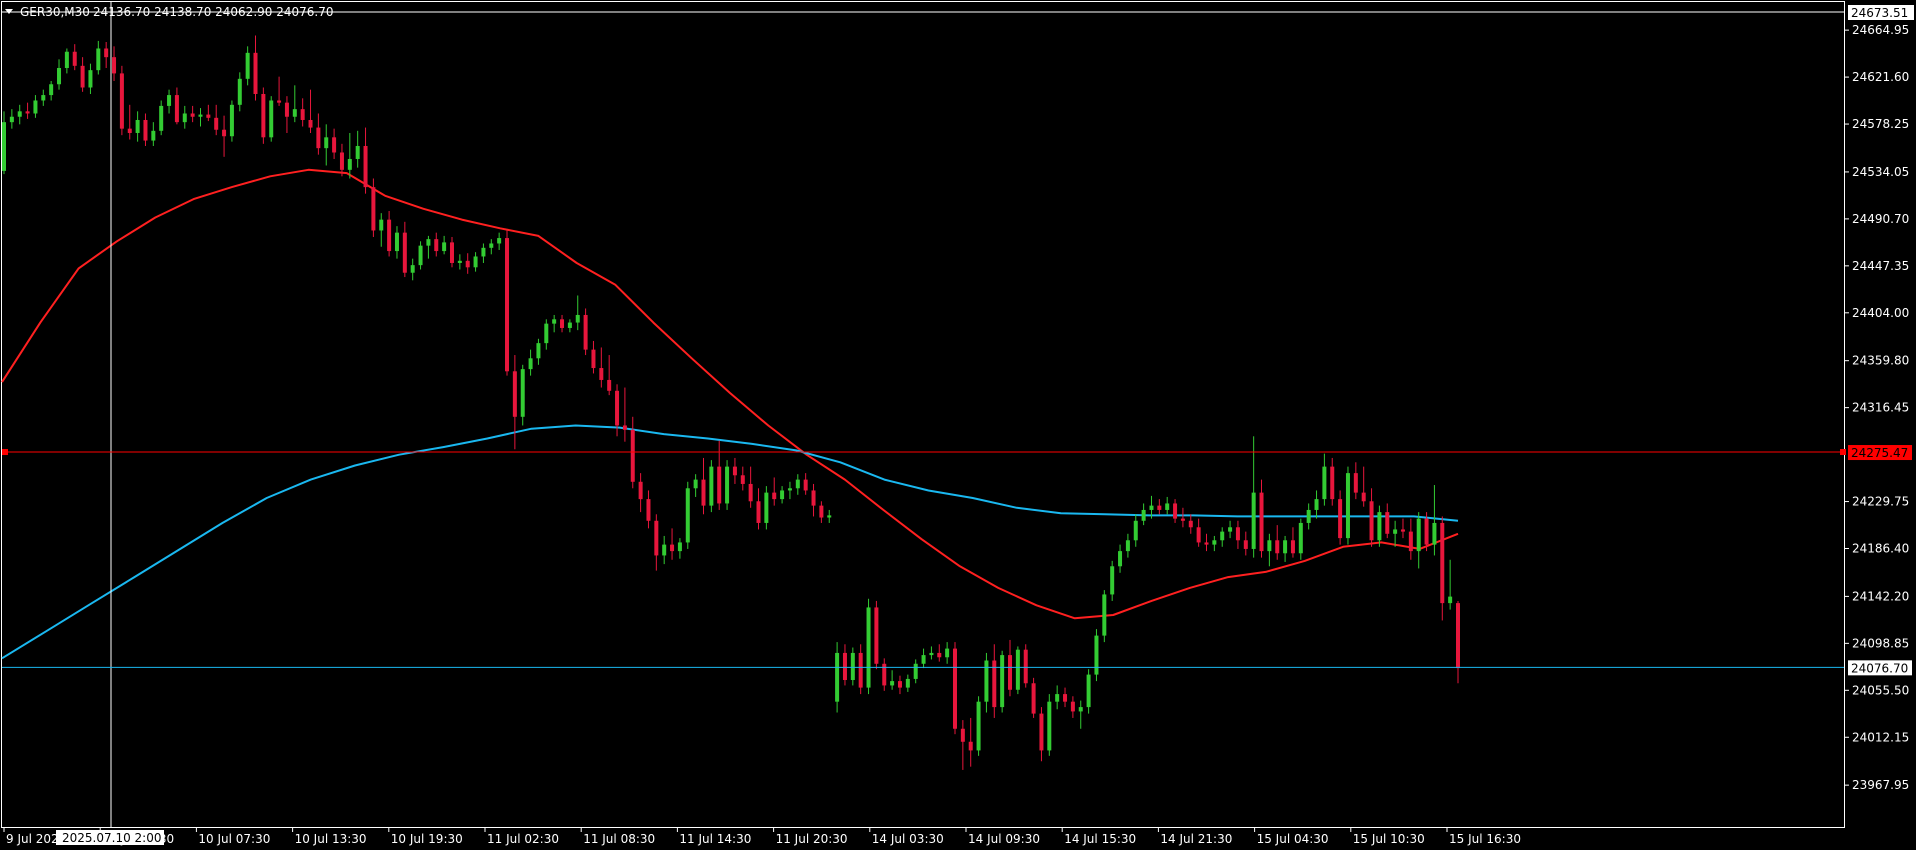  Describe the element at coordinates (1879, 453) in the screenshot. I see `red-line-price-label: 24275.47` at that location.